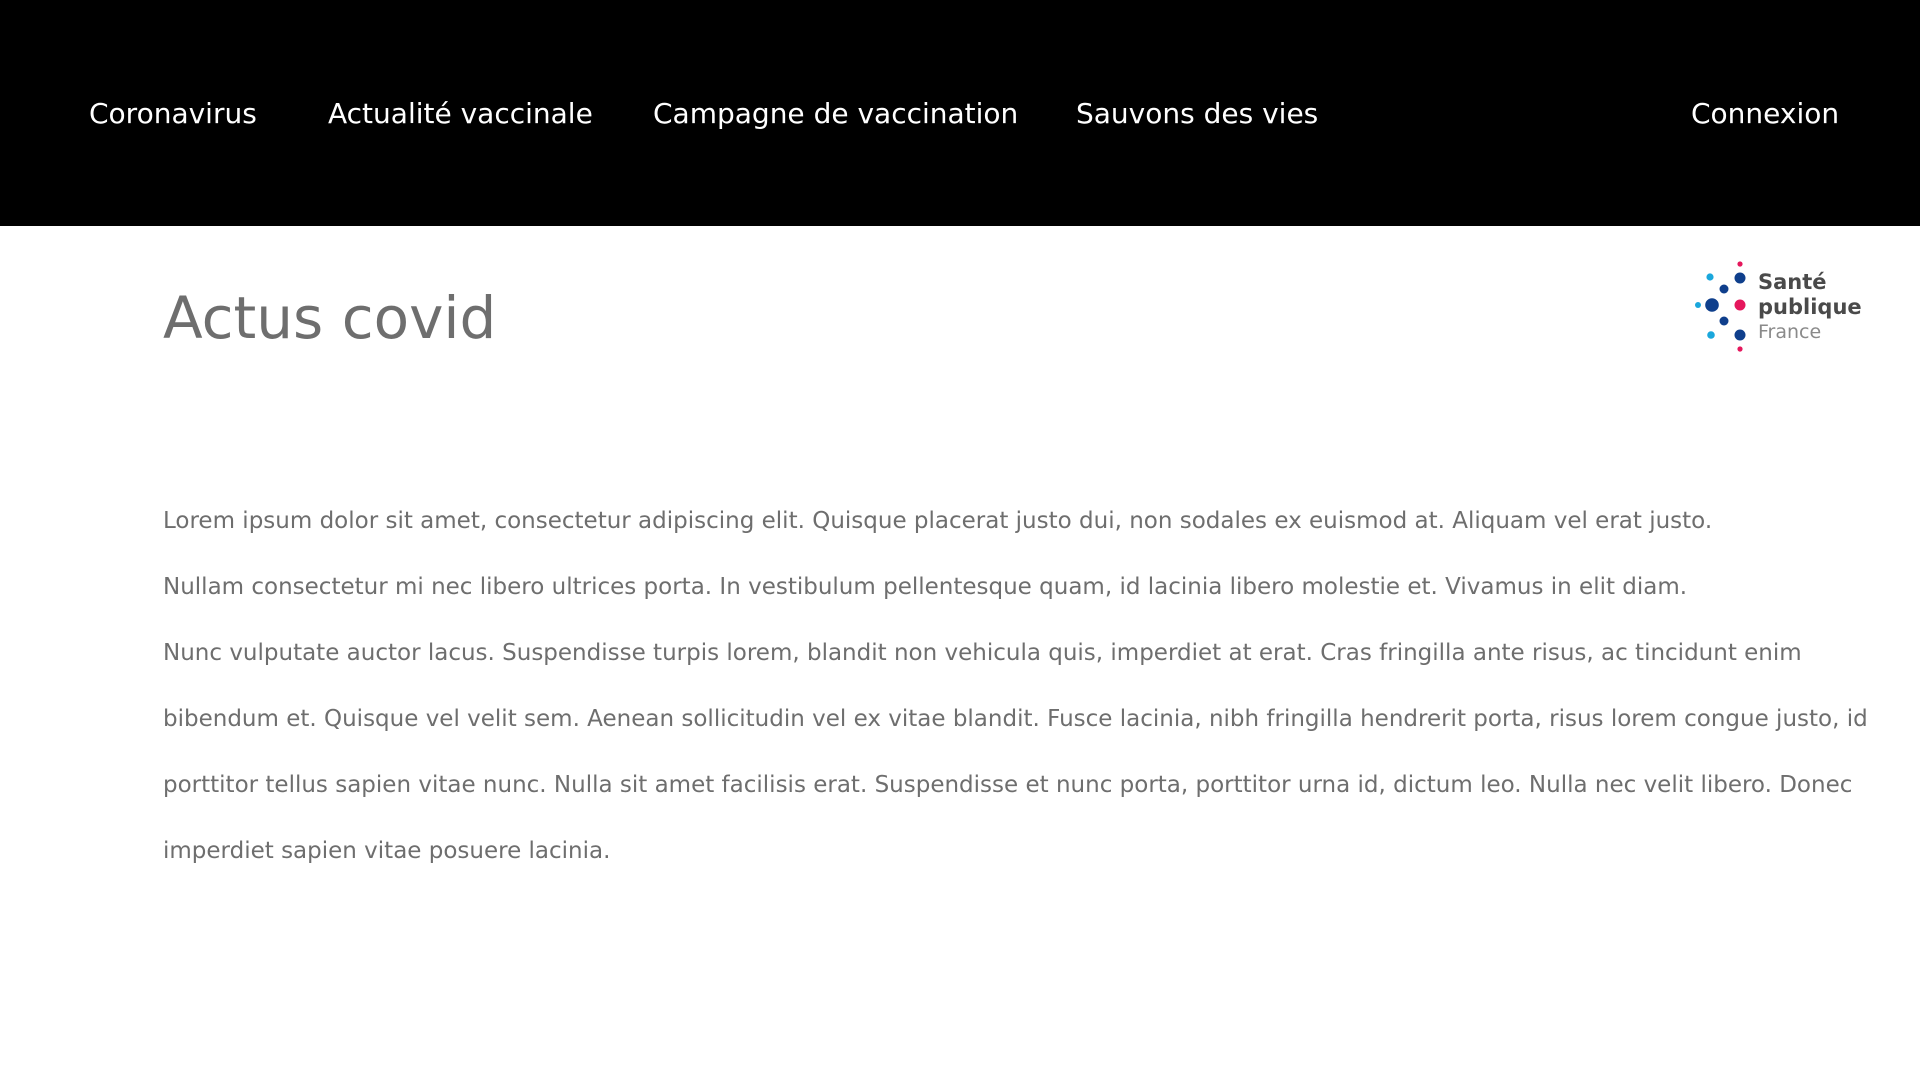 The image size is (1920, 1080). Describe the element at coordinates (1810, 307) in the screenshot. I see `logo-text-line: publique` at that location.